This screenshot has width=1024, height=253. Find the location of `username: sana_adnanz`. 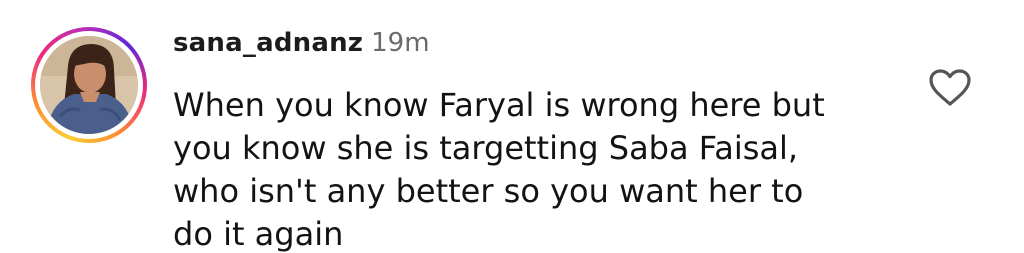

username: sana_adnanz is located at coordinates (268, 43).